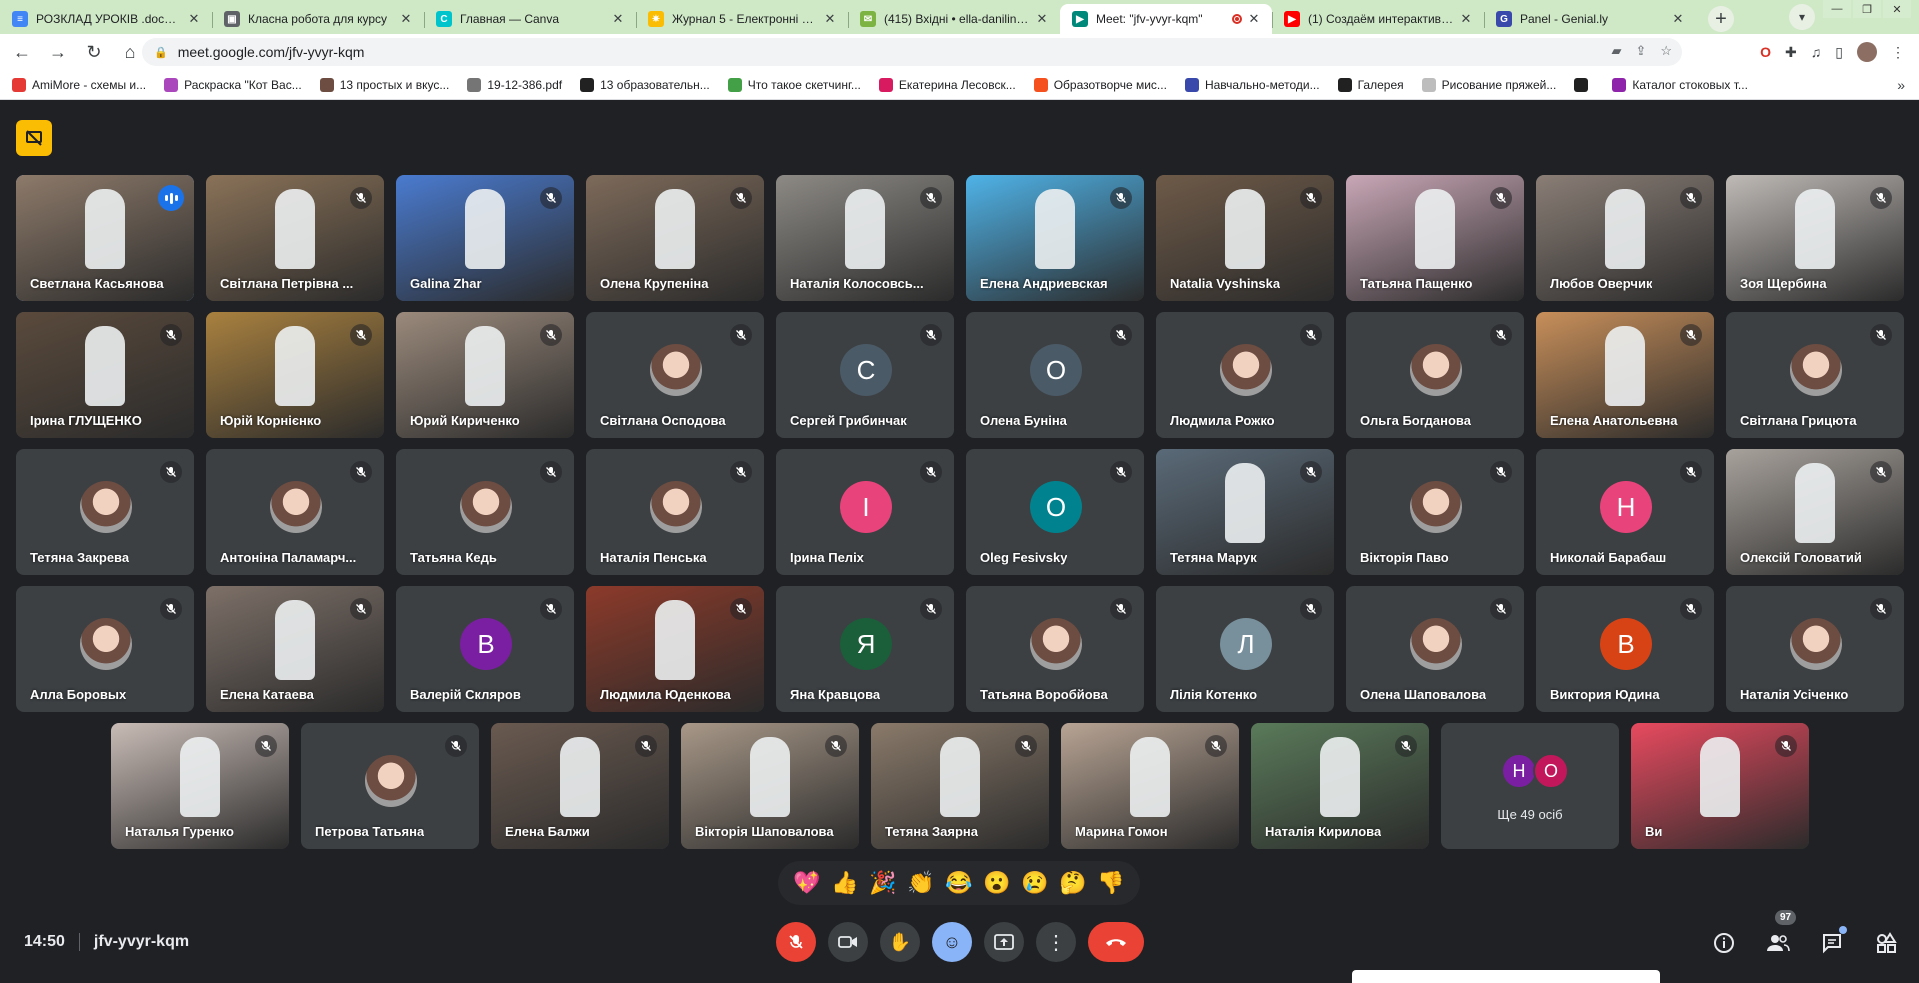  What do you see at coordinates (865, 512) in the screenshot?
I see `participant-tile: І Ірина Пеліх` at bounding box center [865, 512].